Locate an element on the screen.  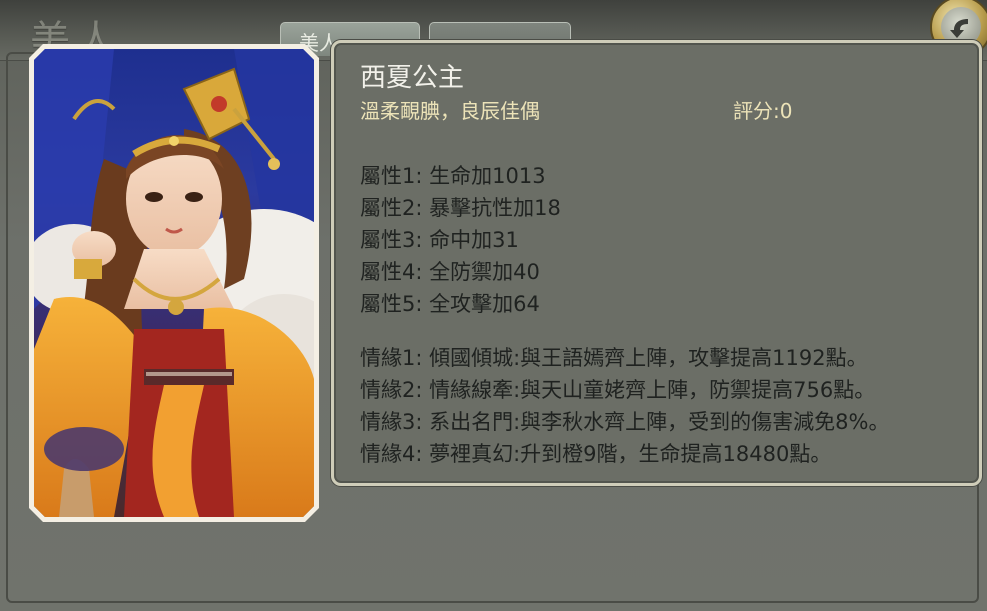
beauty-name: 西夏公主 is located at coordinates (412, 78).